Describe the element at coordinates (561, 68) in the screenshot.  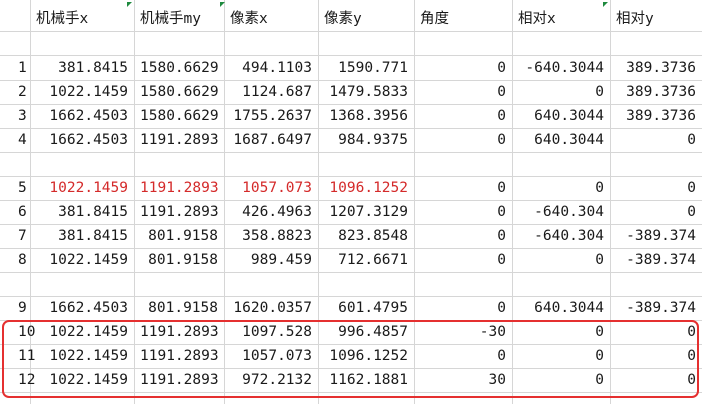
I see `table-cell-relative-x: -640.3044` at that location.